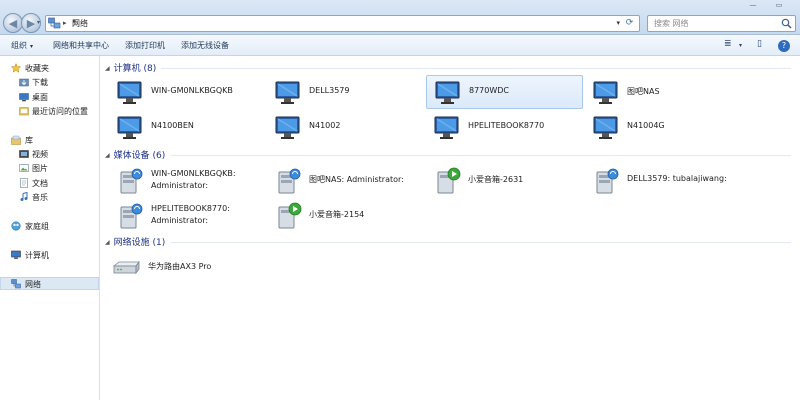  What do you see at coordinates (49, 68) in the screenshot?
I see `nav-favorites: 收藏夹` at bounding box center [49, 68].